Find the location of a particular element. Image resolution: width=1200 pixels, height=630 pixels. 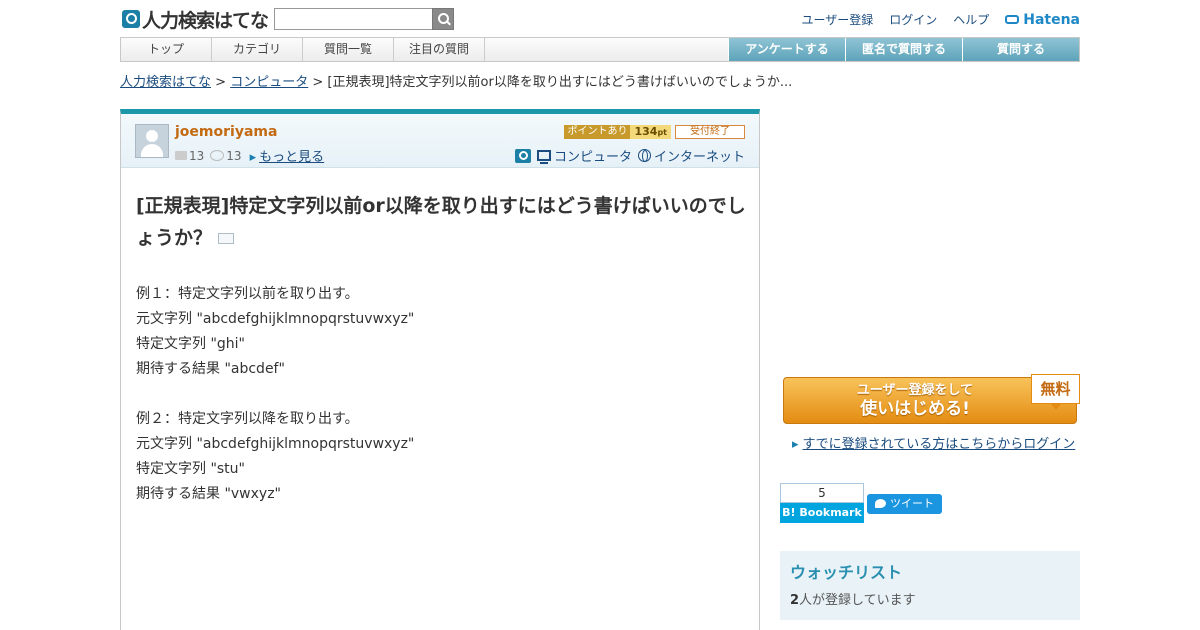

free-badge: 無料 is located at coordinates (1055, 392).